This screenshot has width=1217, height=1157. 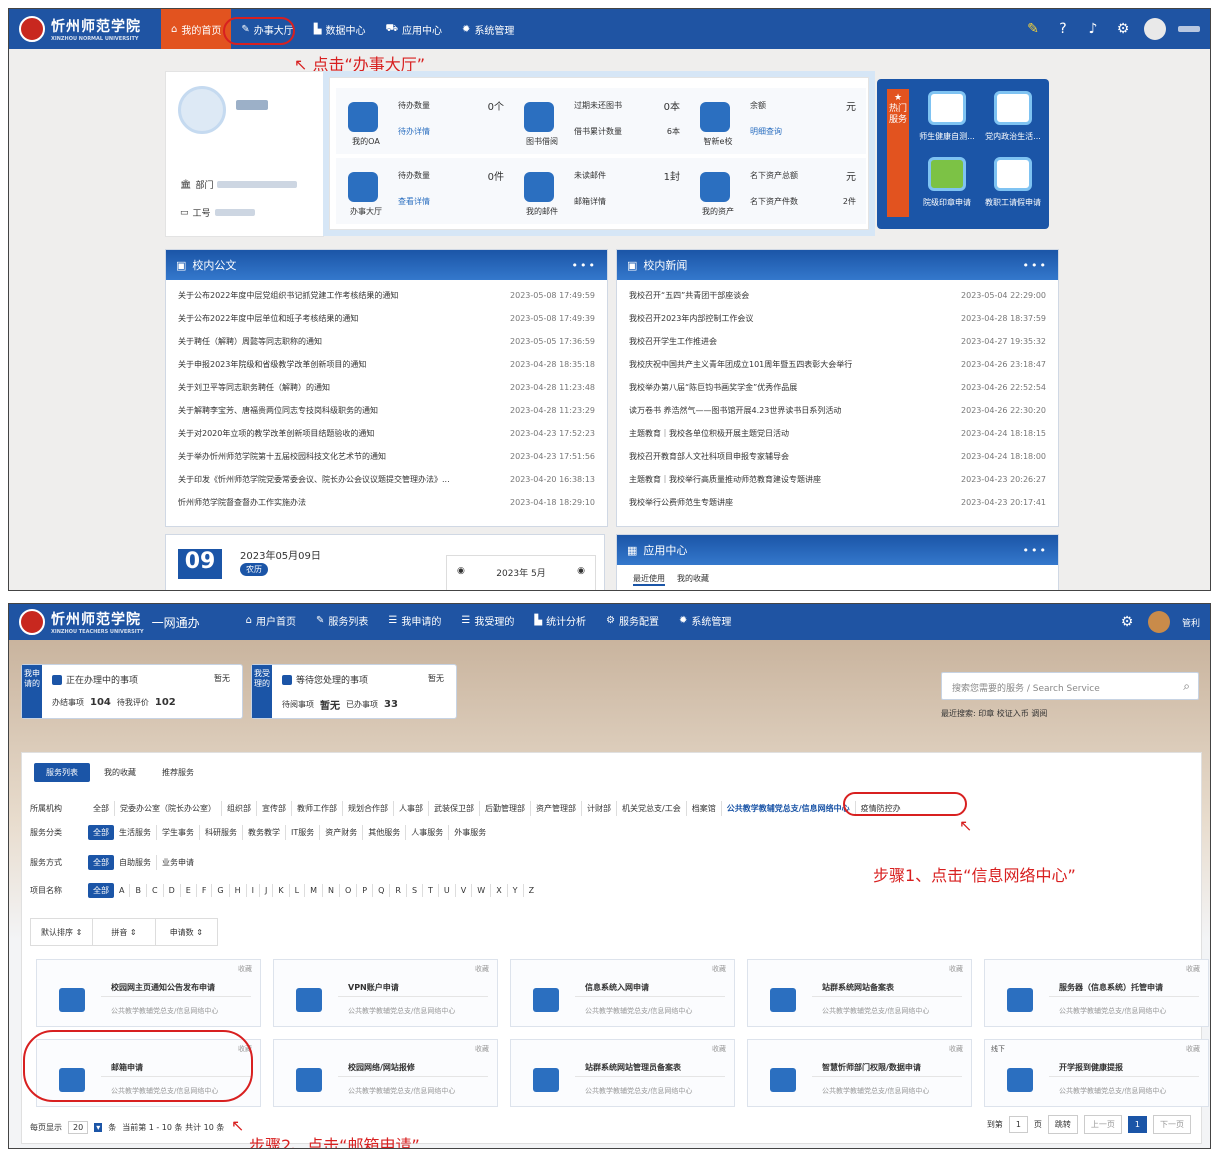 What do you see at coordinates (281, 890) in the screenshot?
I see `filter-option: K` at bounding box center [281, 890].